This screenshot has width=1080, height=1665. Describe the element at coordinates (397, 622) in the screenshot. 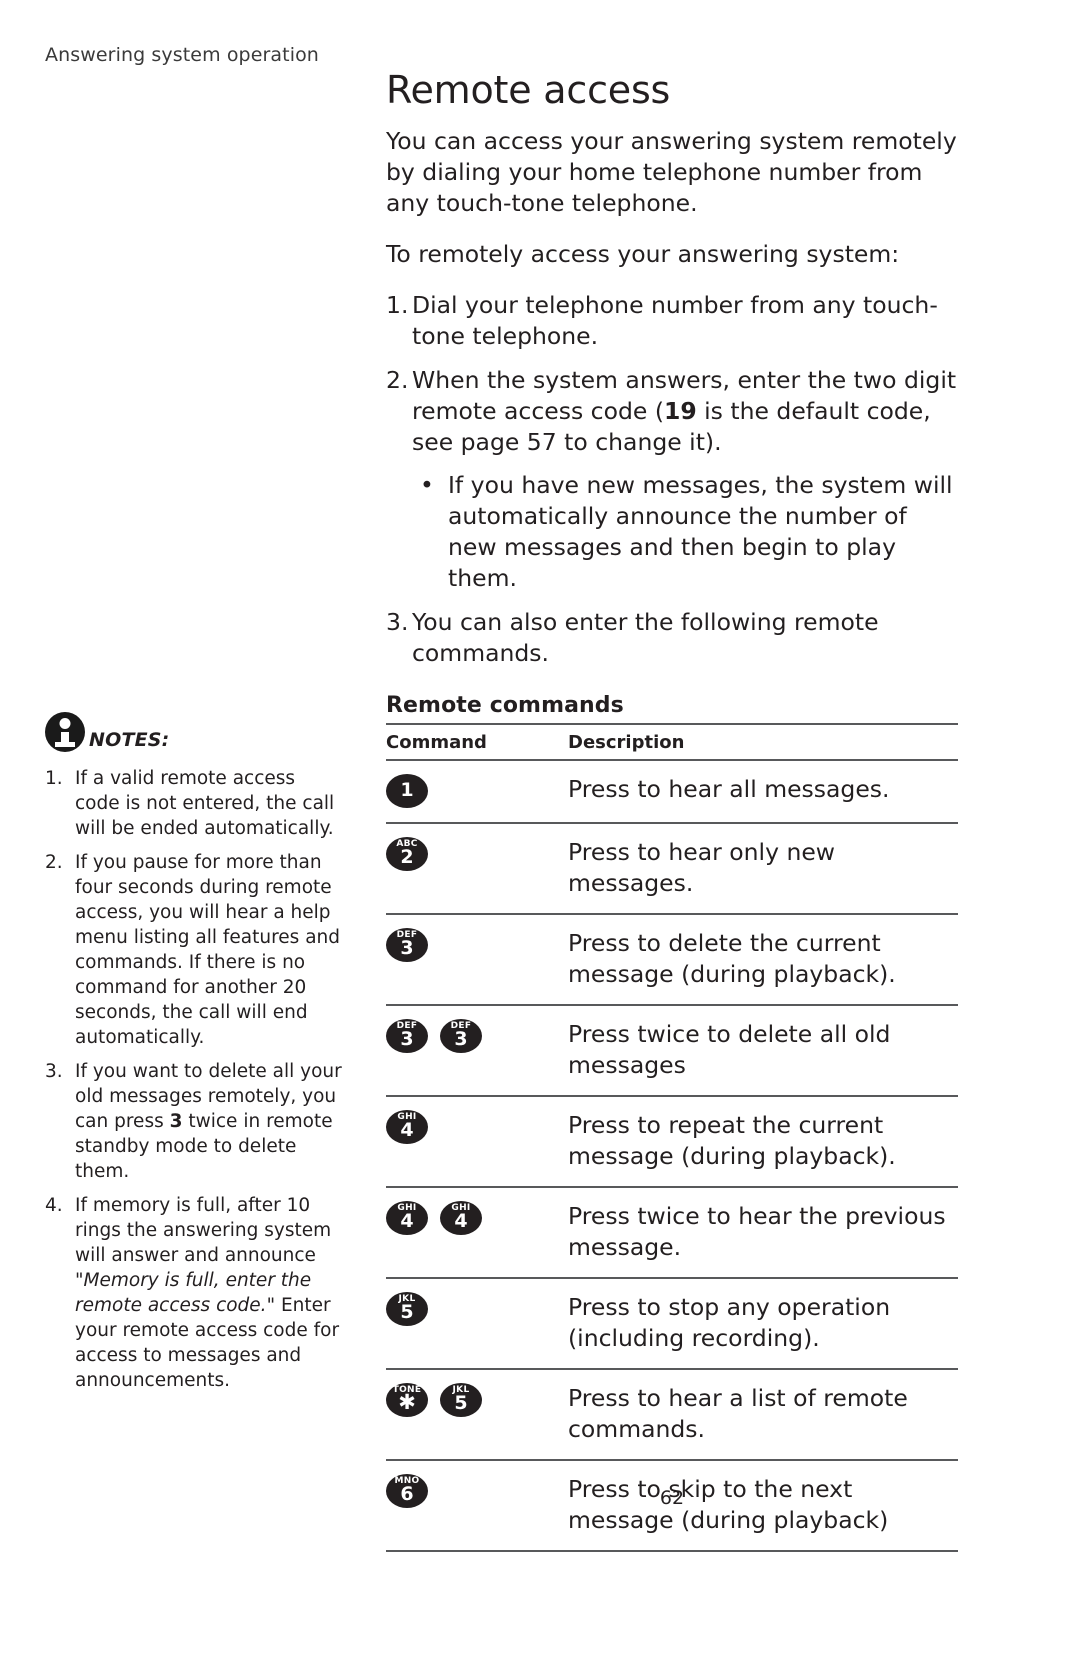

I see `step-number: 3.` at that location.